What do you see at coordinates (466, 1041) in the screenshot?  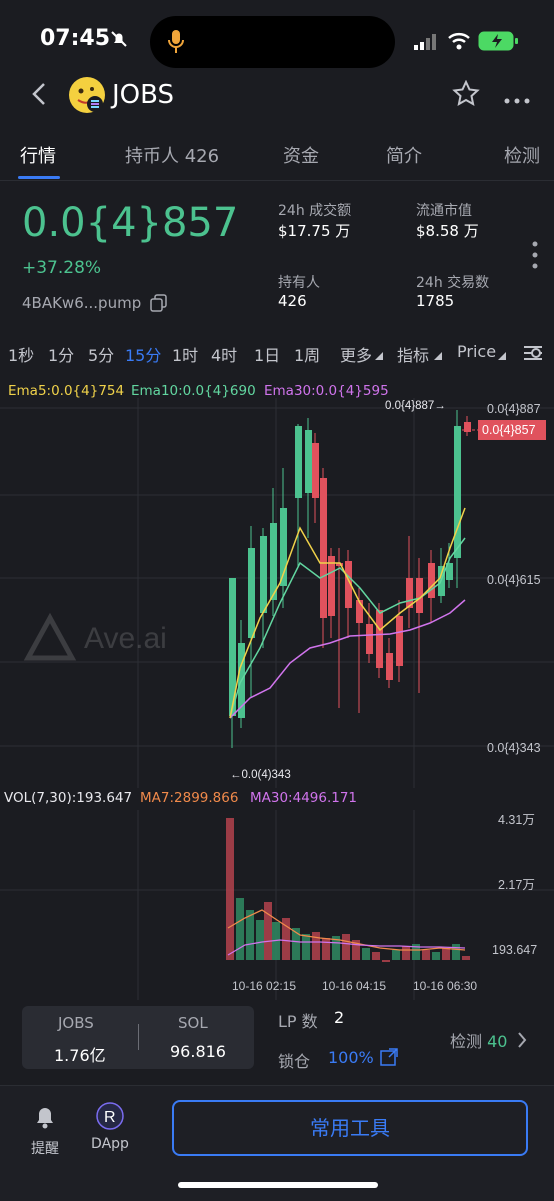 I see `check-label: 检测` at bounding box center [466, 1041].